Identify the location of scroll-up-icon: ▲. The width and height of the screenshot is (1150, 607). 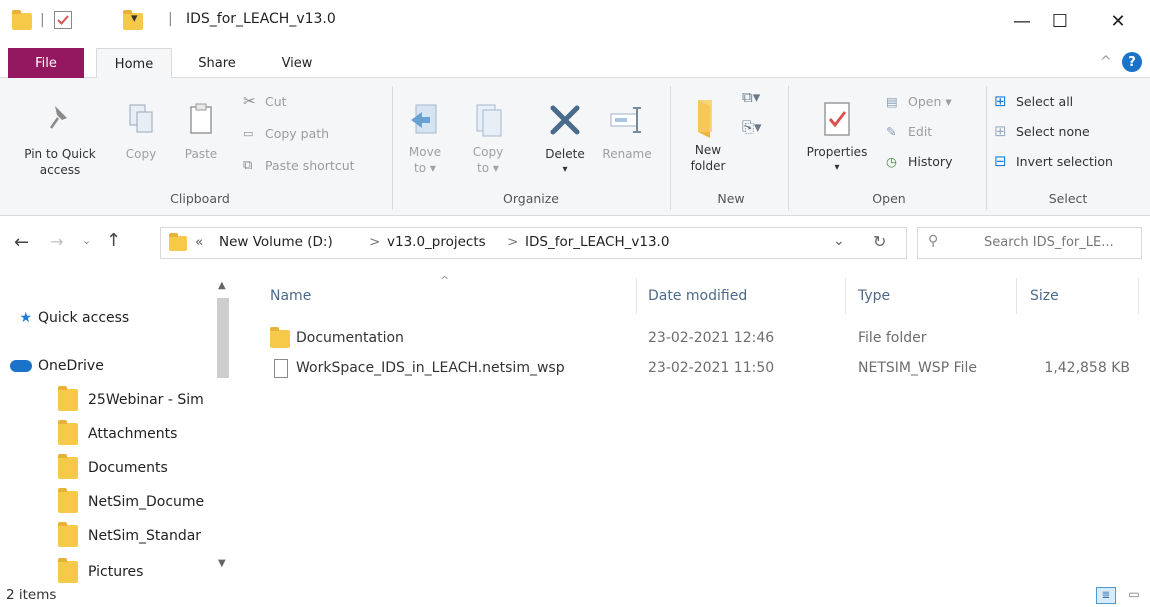
(222, 285).